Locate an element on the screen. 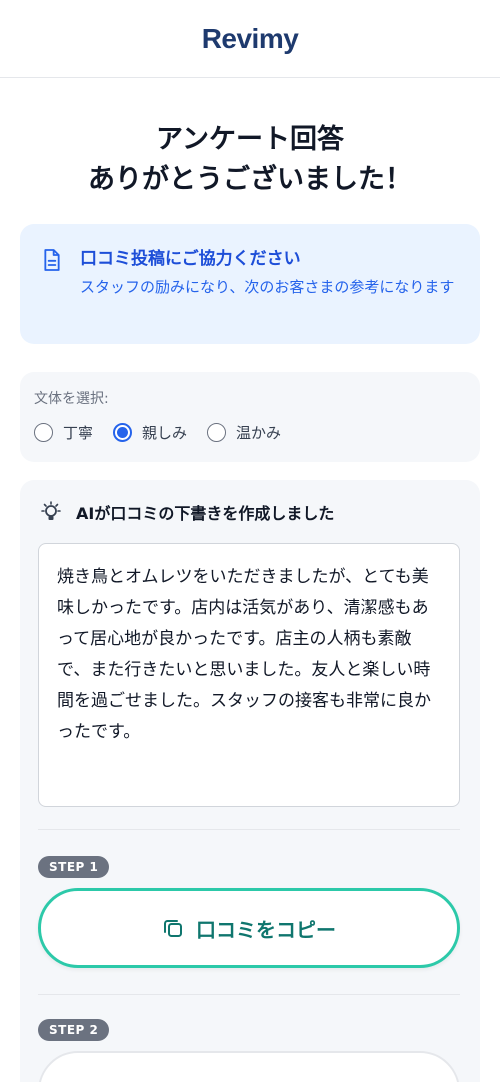 The width and height of the screenshot is (500, 1082). radio-button-checked is located at coordinates (123, 432).